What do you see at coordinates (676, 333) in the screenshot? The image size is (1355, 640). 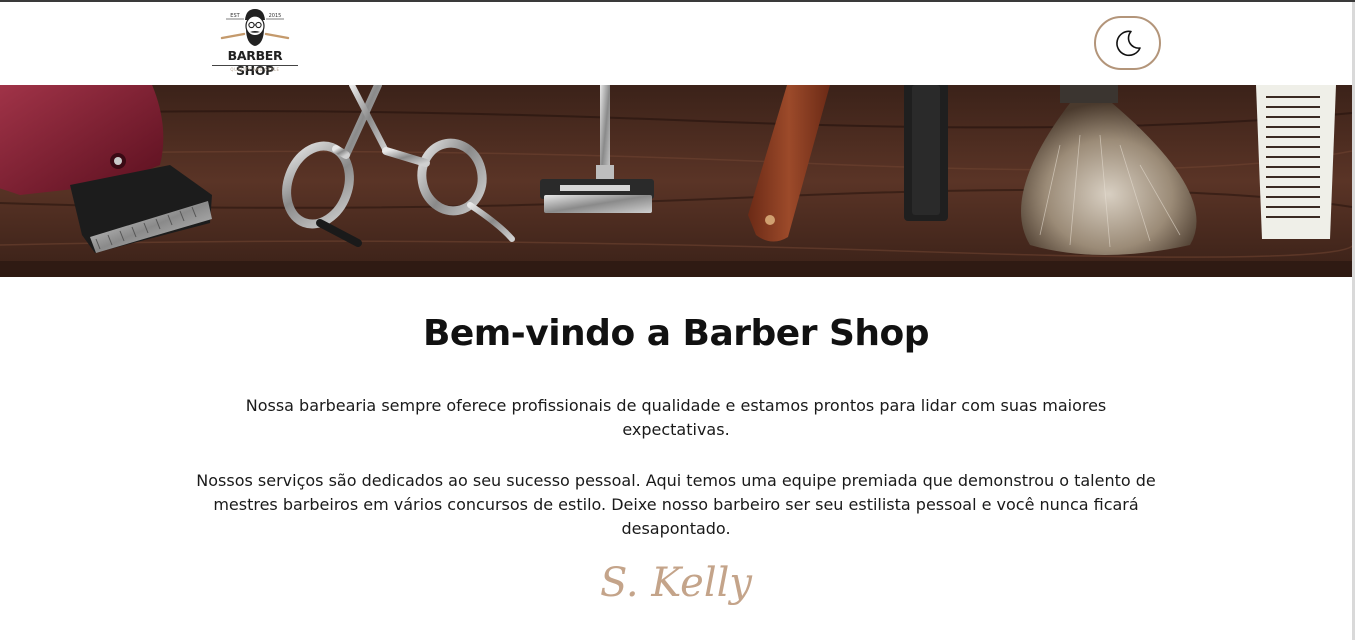 I see `page-title: Bem-vindo a Barber Shop` at bounding box center [676, 333].